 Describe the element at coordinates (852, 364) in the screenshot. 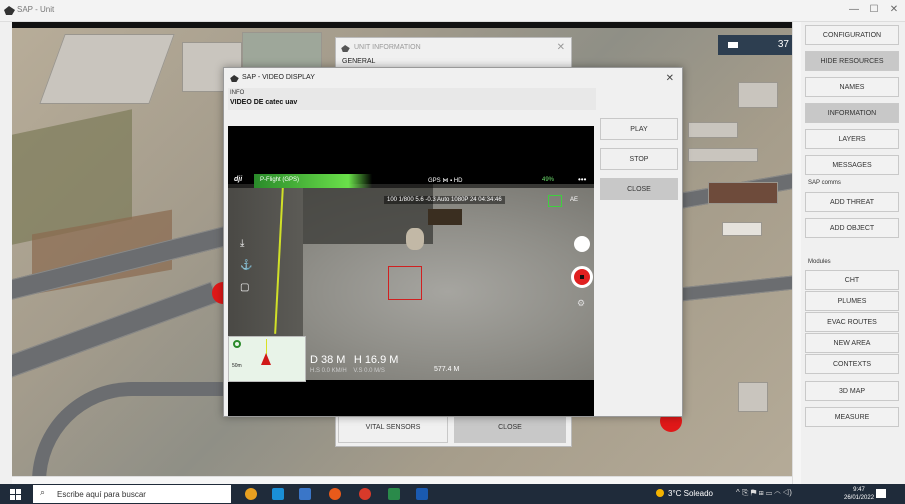

I see `contexts-button: CONTEXTS` at that location.